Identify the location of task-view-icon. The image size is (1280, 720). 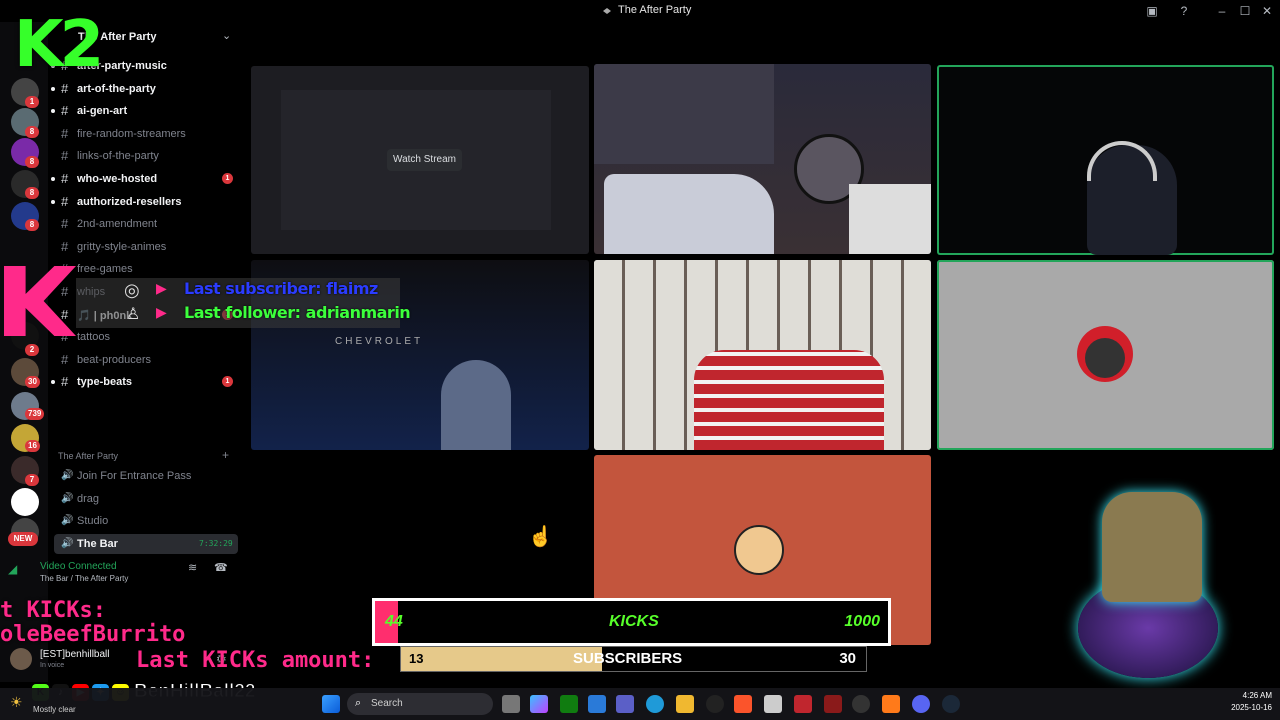
(511, 704).